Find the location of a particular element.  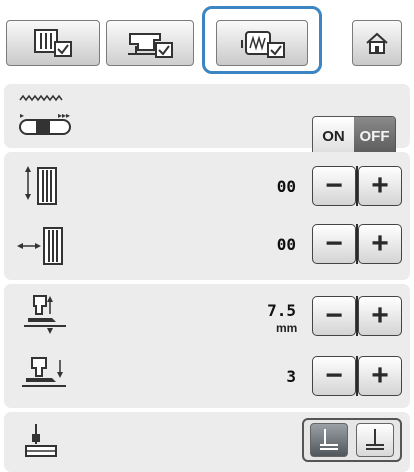

tab-machine-settings is located at coordinates (150, 43).